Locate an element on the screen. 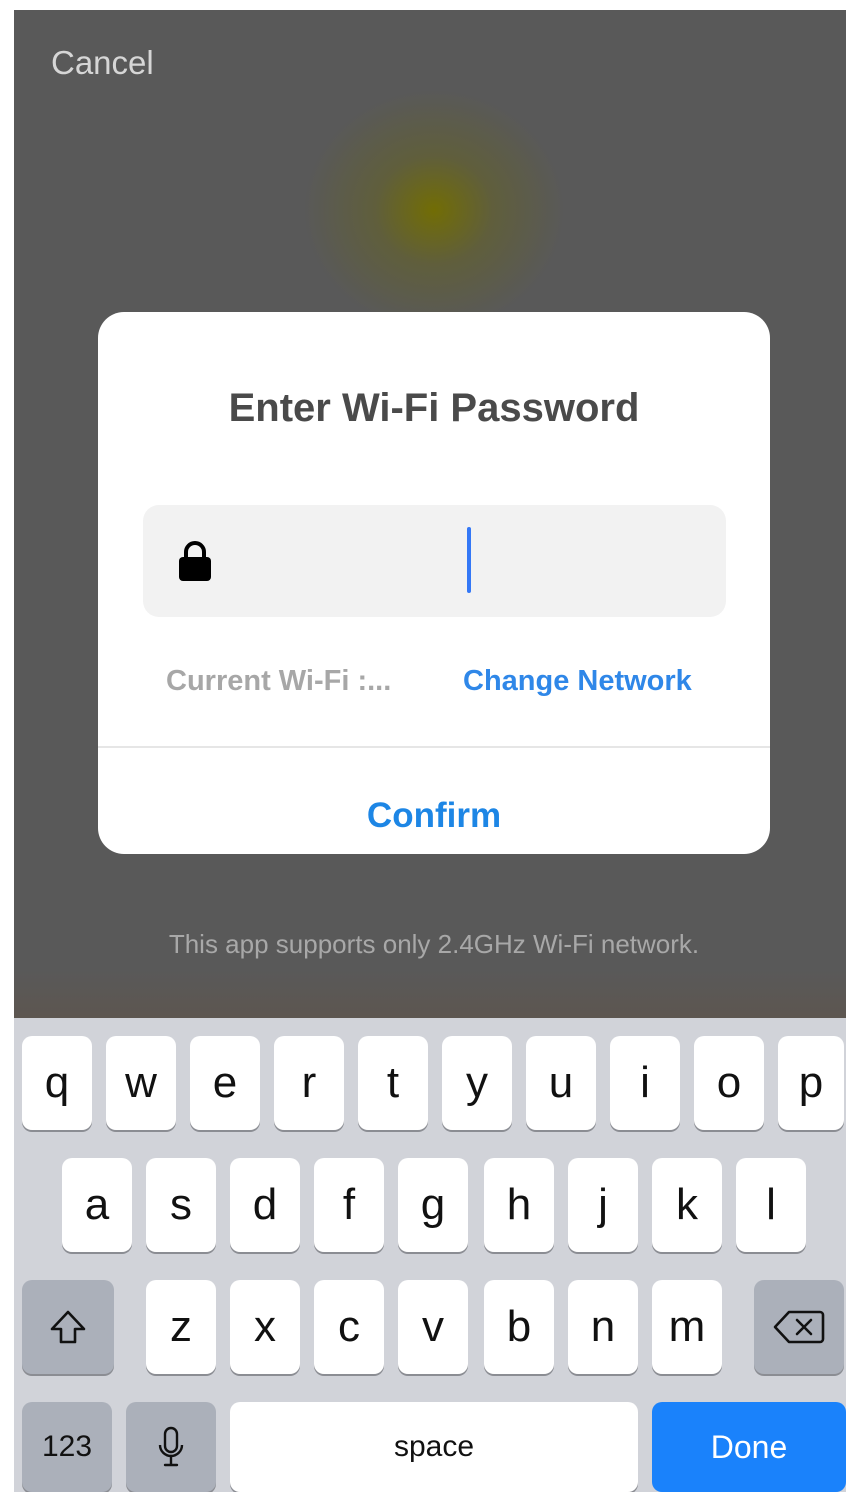 This screenshot has width=846, height=1492. key-b: b is located at coordinates (519, 1327).